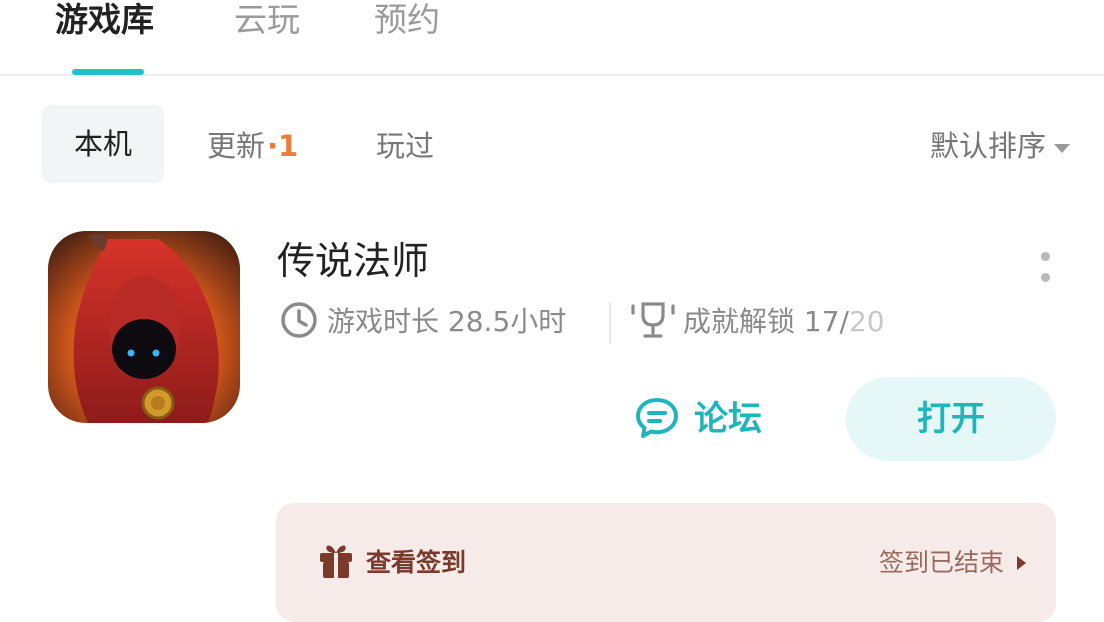  What do you see at coordinates (336, 561) in the screenshot?
I see `gift-icon` at bounding box center [336, 561].